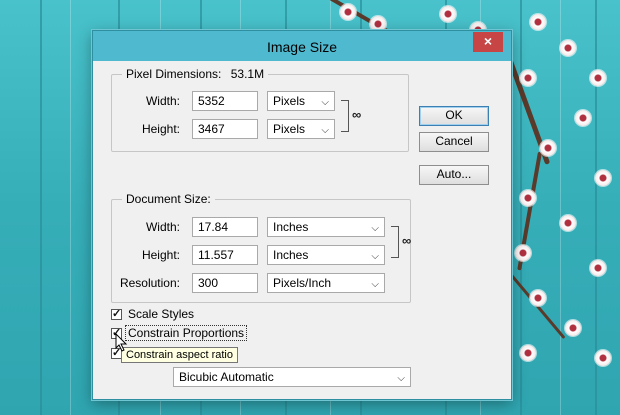 This screenshot has height=415, width=620. Describe the element at coordinates (247, 74) in the screenshot. I see `pixel-dimensions-size: 53.1M` at that location.